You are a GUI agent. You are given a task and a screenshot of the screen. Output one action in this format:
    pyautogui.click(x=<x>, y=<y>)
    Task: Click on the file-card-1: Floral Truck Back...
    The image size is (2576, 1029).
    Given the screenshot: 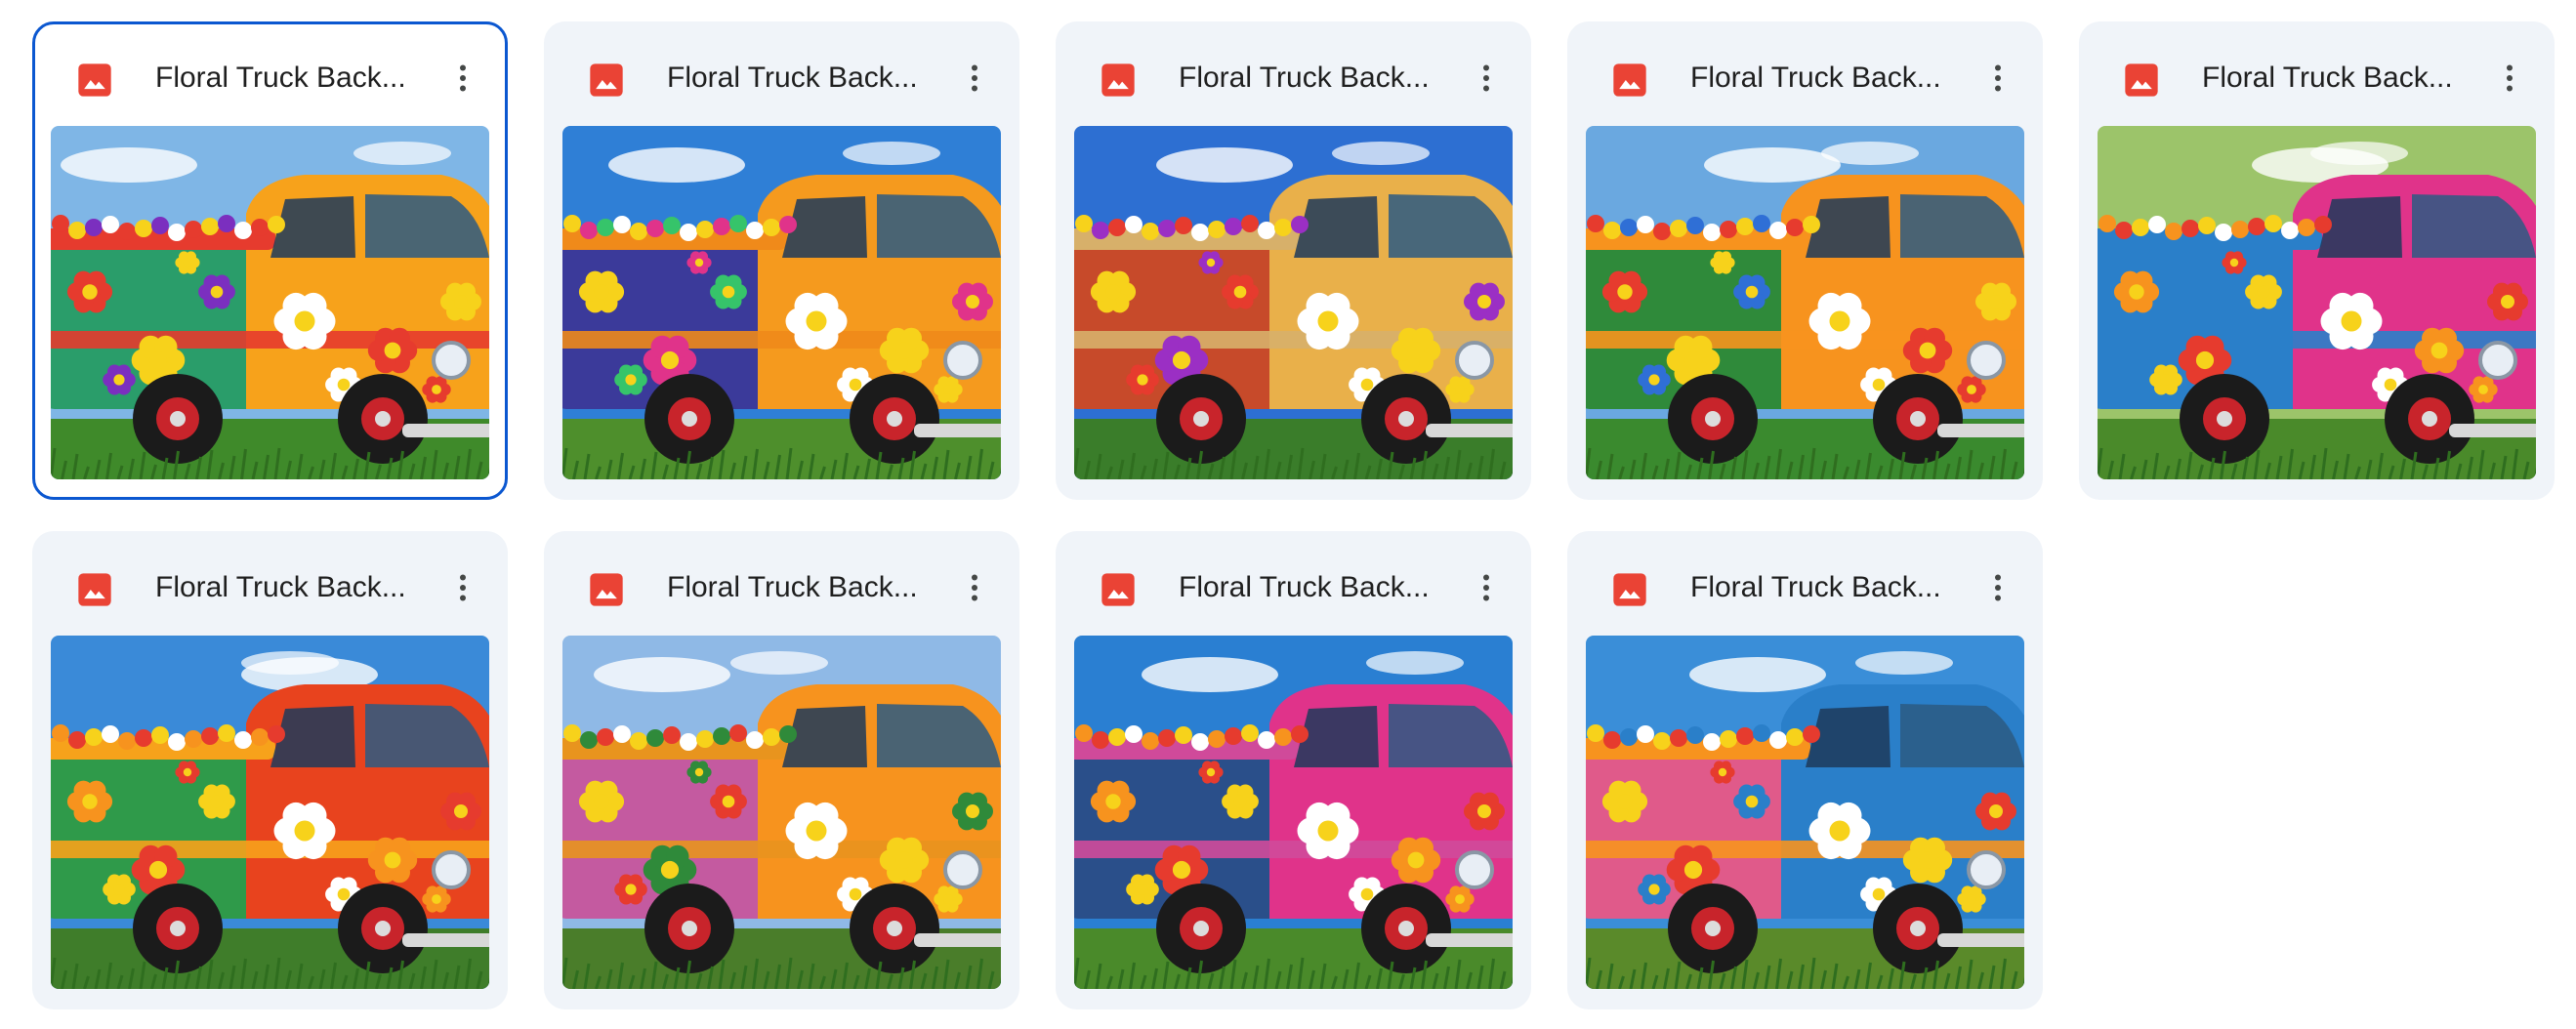 What is the action you would take?
    pyautogui.click(x=270, y=260)
    